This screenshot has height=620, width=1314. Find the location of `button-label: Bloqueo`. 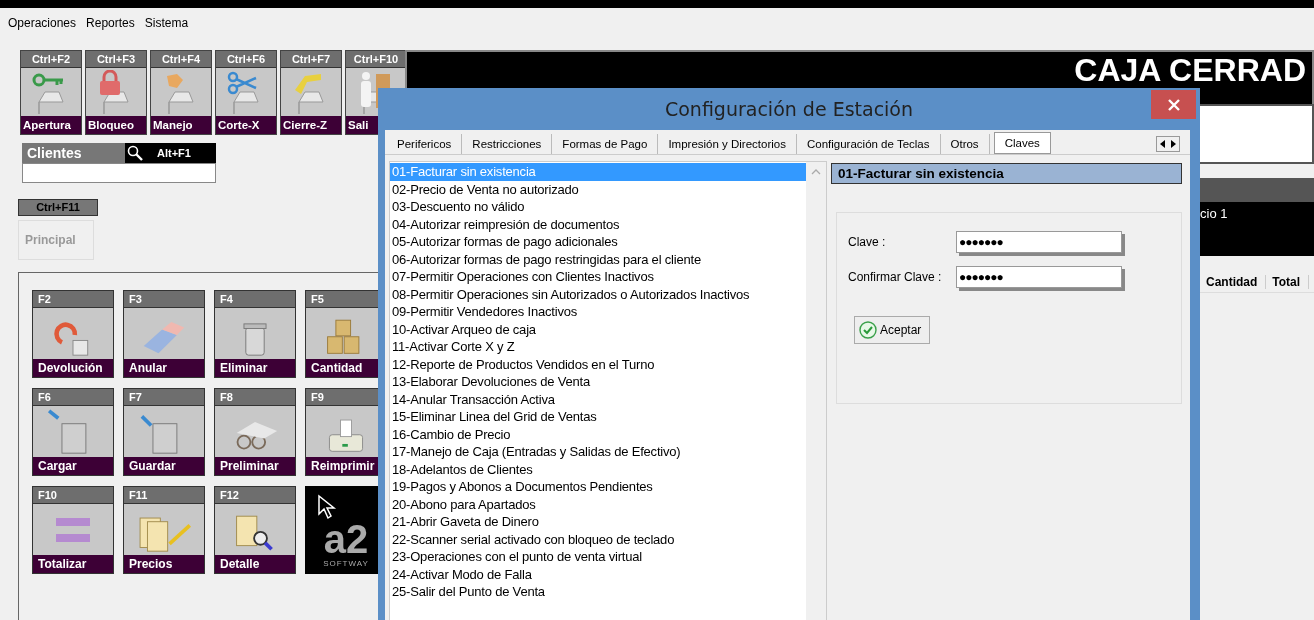

button-label: Bloqueo is located at coordinates (116, 125).